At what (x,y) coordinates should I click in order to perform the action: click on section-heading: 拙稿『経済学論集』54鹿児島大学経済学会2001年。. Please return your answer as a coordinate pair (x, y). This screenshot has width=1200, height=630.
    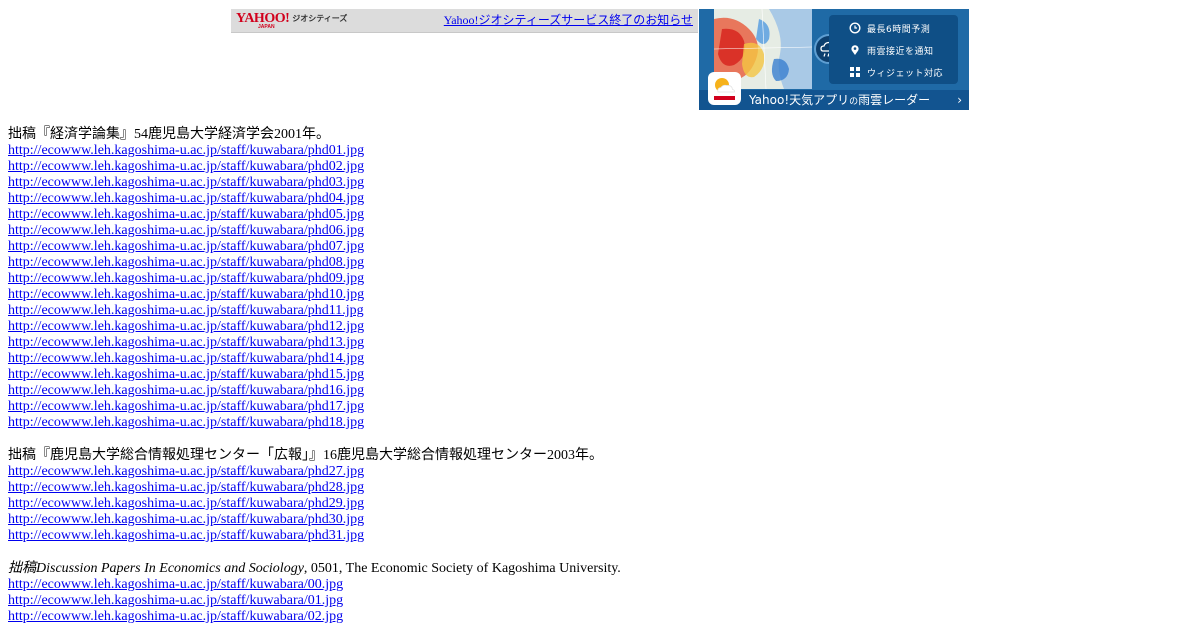
    Looking at the image, I should click on (169, 134).